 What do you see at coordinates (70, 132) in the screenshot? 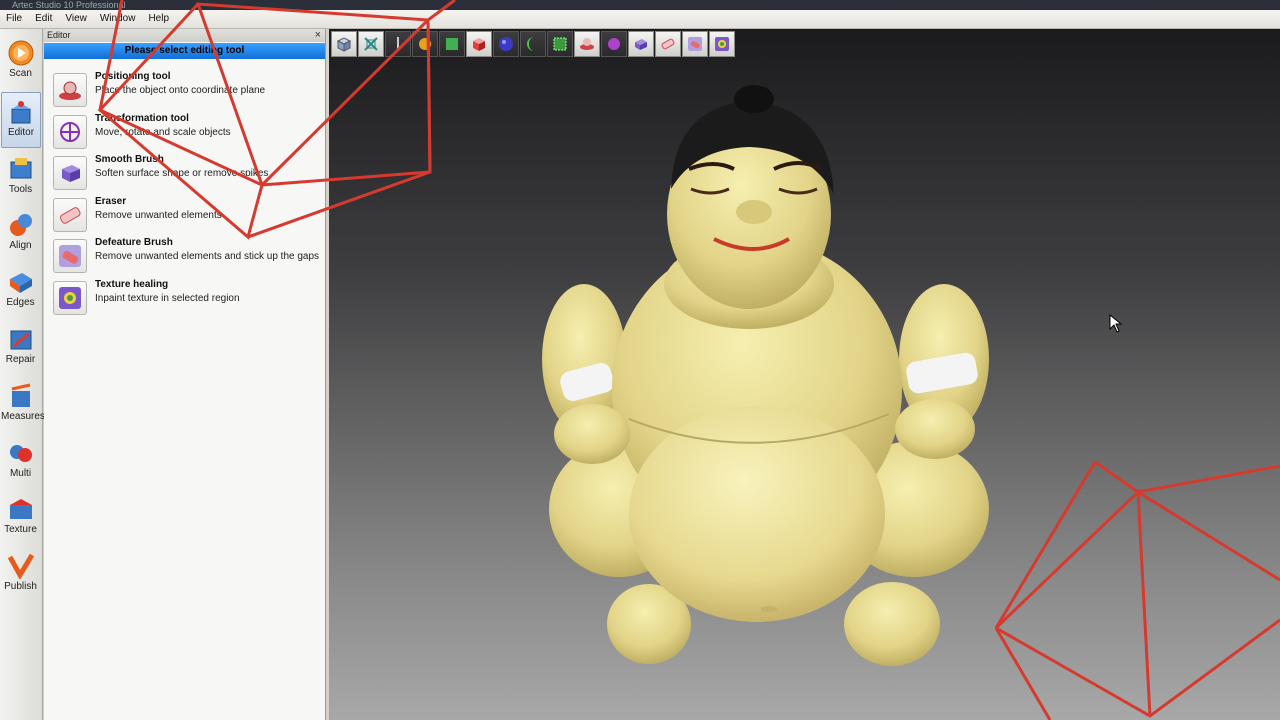
I see `transformation-tool-icon` at bounding box center [70, 132].